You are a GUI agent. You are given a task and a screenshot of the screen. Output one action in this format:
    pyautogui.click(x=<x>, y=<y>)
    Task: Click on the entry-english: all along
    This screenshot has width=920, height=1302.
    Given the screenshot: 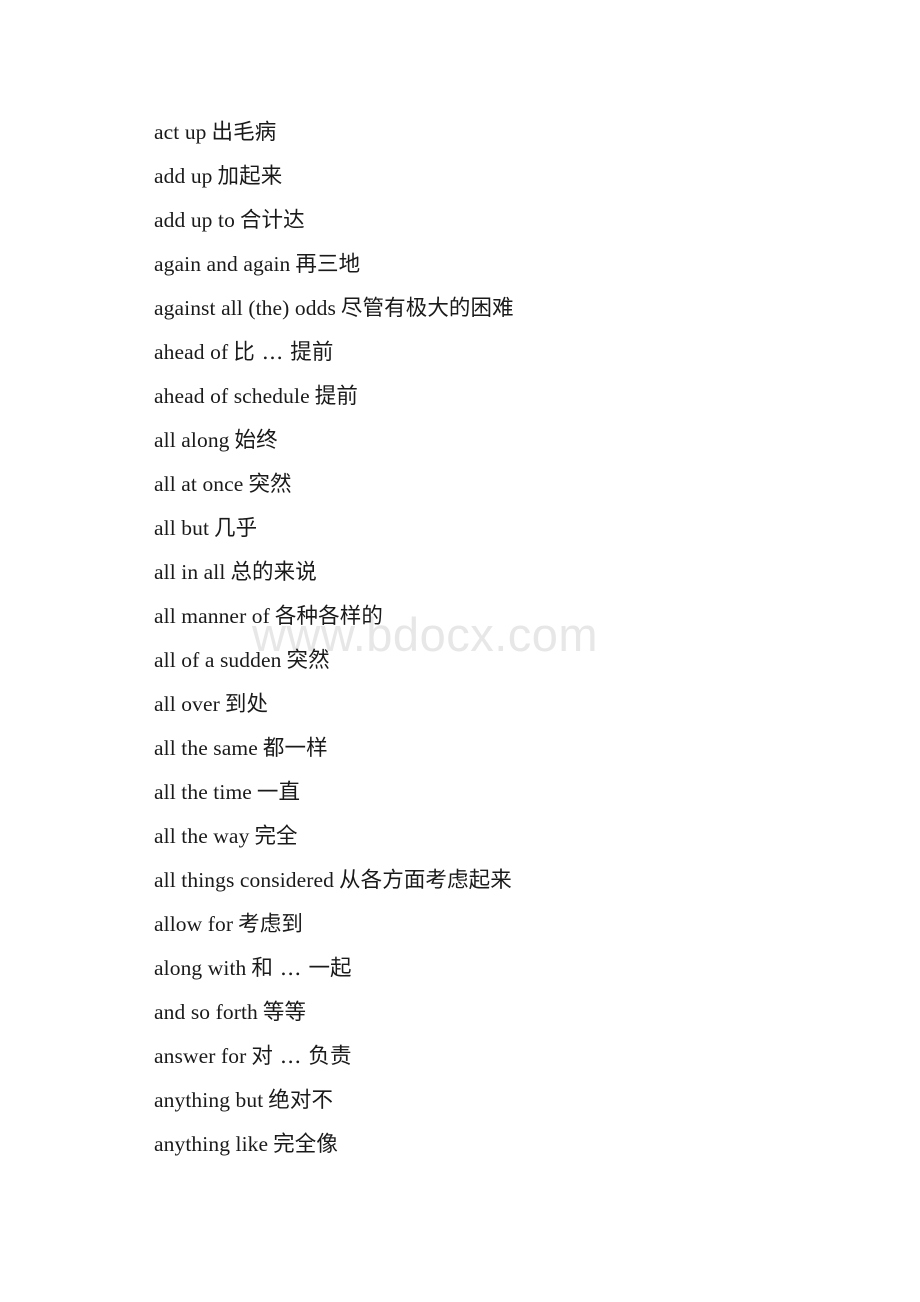 What is the action you would take?
    pyautogui.click(x=192, y=440)
    